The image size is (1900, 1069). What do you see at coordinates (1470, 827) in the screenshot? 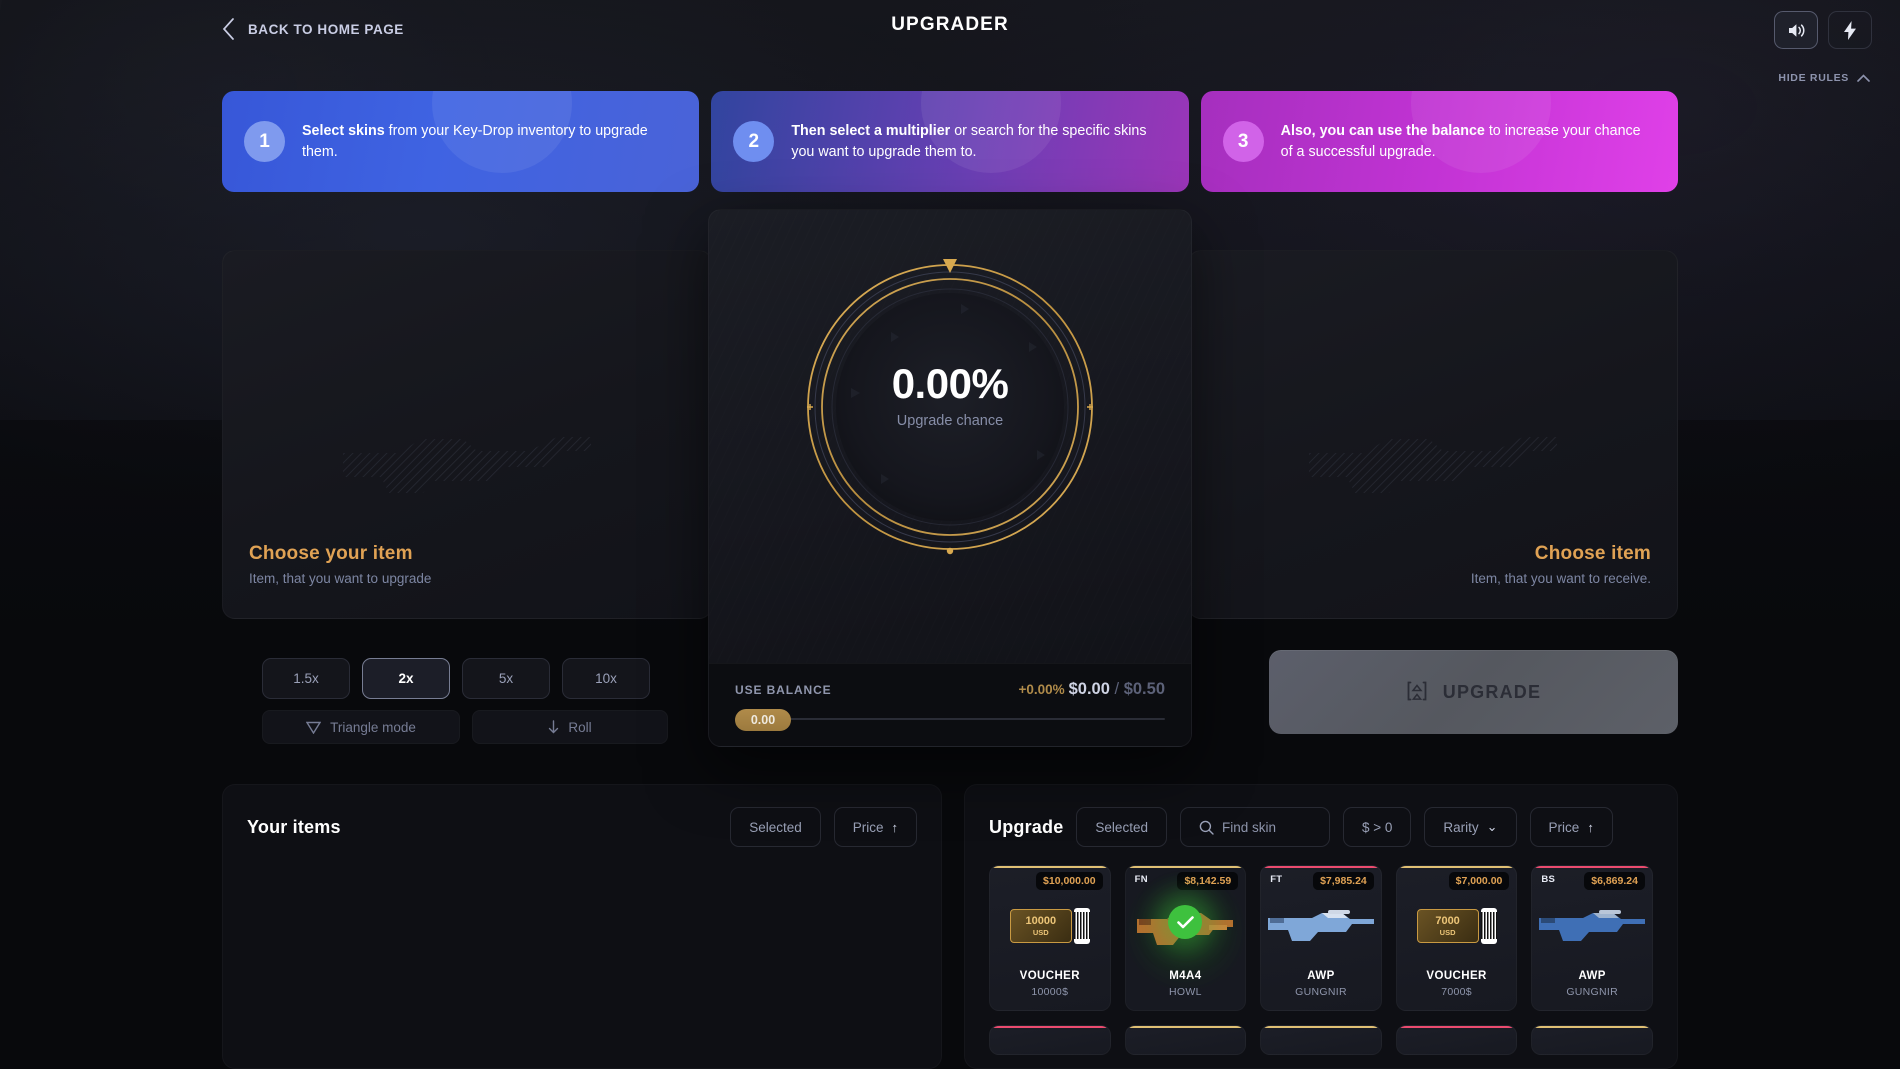
I see `rarity-filter: Rarity ⌄` at bounding box center [1470, 827].